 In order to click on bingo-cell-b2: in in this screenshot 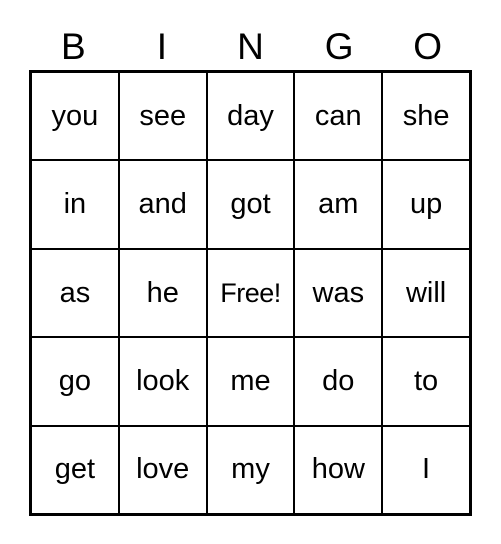, I will do `click(76, 204)`.